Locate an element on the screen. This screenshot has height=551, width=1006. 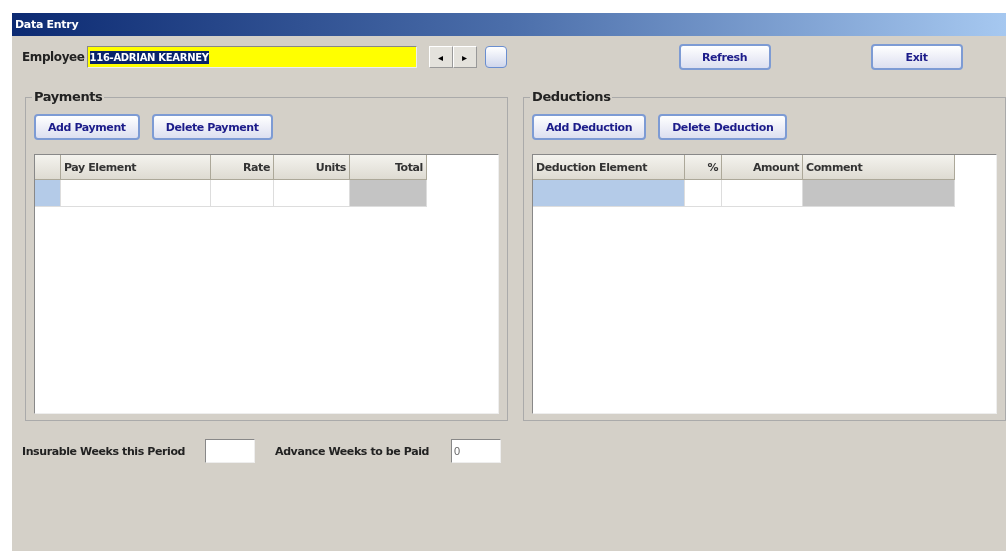
employee-field: 116-ADRIAN KEARNEY is located at coordinates (251, 57).